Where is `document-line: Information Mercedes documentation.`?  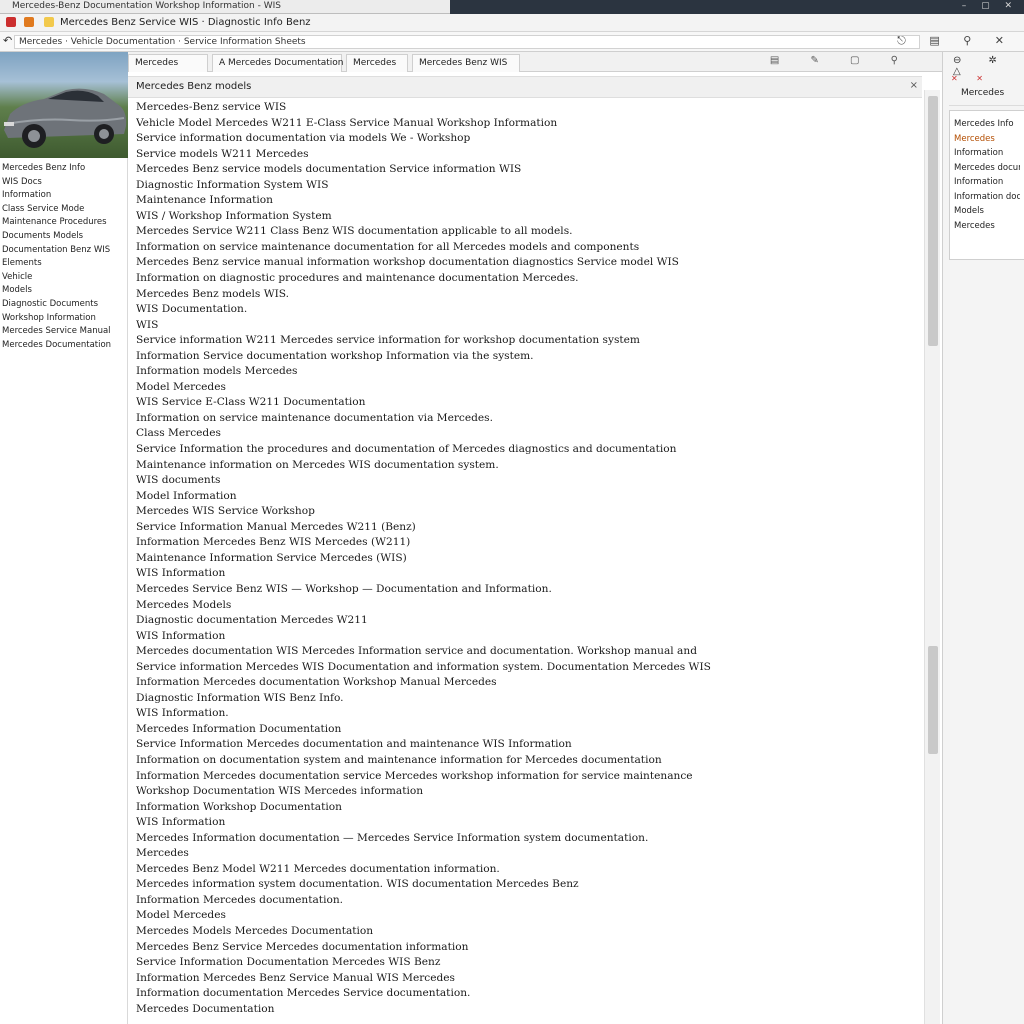 document-line: Information Mercedes documentation. is located at coordinates (240, 899).